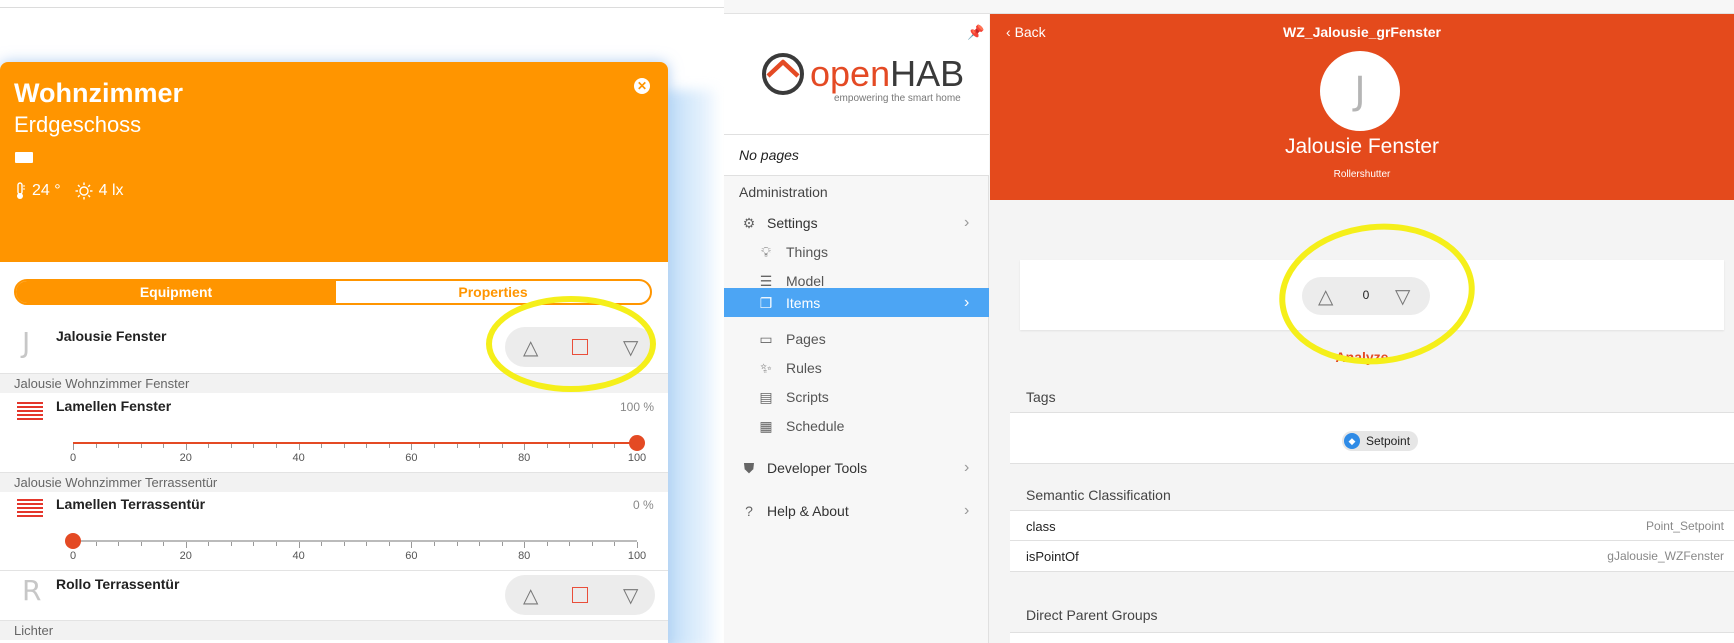 This screenshot has width=1734, height=643. What do you see at coordinates (26, 342) in the screenshot?
I see `item-letter-icon: J` at bounding box center [26, 342].